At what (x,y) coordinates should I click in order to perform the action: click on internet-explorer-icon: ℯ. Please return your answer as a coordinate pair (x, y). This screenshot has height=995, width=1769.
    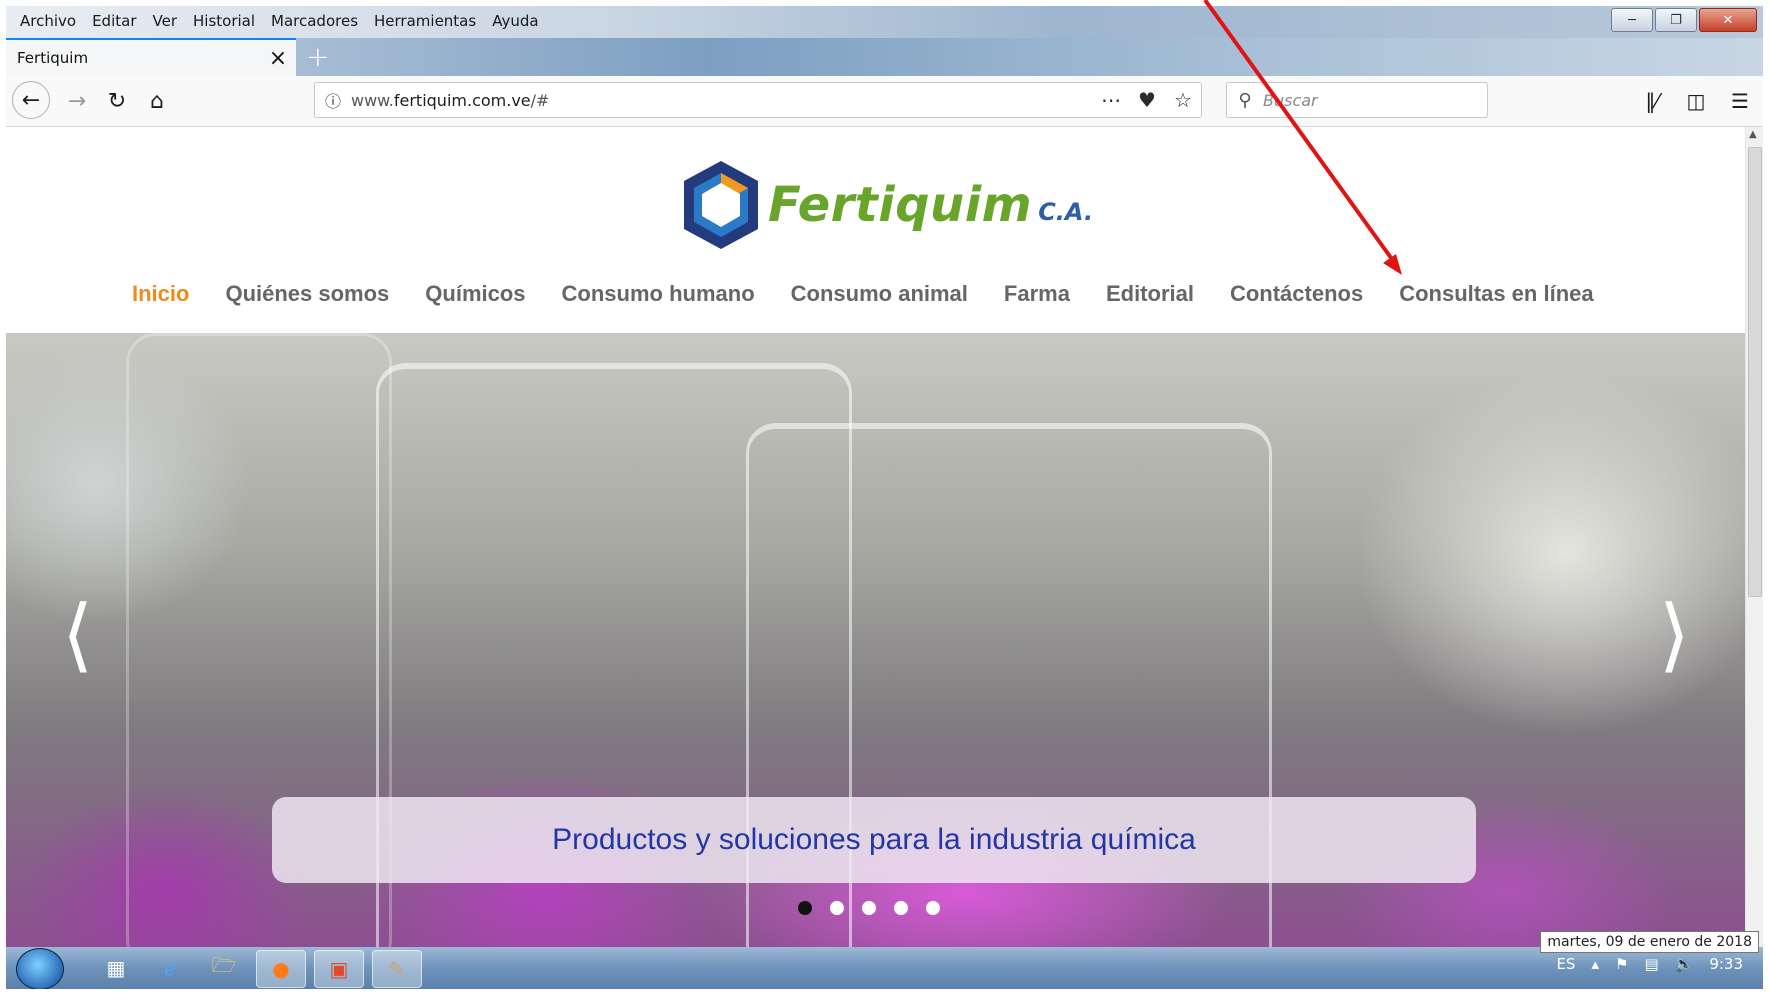
    Looking at the image, I should click on (170, 968).